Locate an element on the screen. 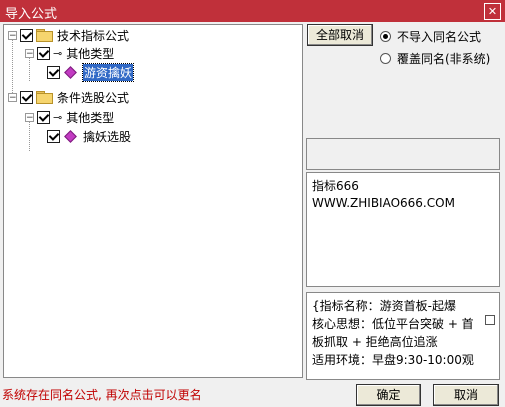 This screenshot has height=407, width=505. tree-node-label: 条件选股公式 is located at coordinates (93, 97).